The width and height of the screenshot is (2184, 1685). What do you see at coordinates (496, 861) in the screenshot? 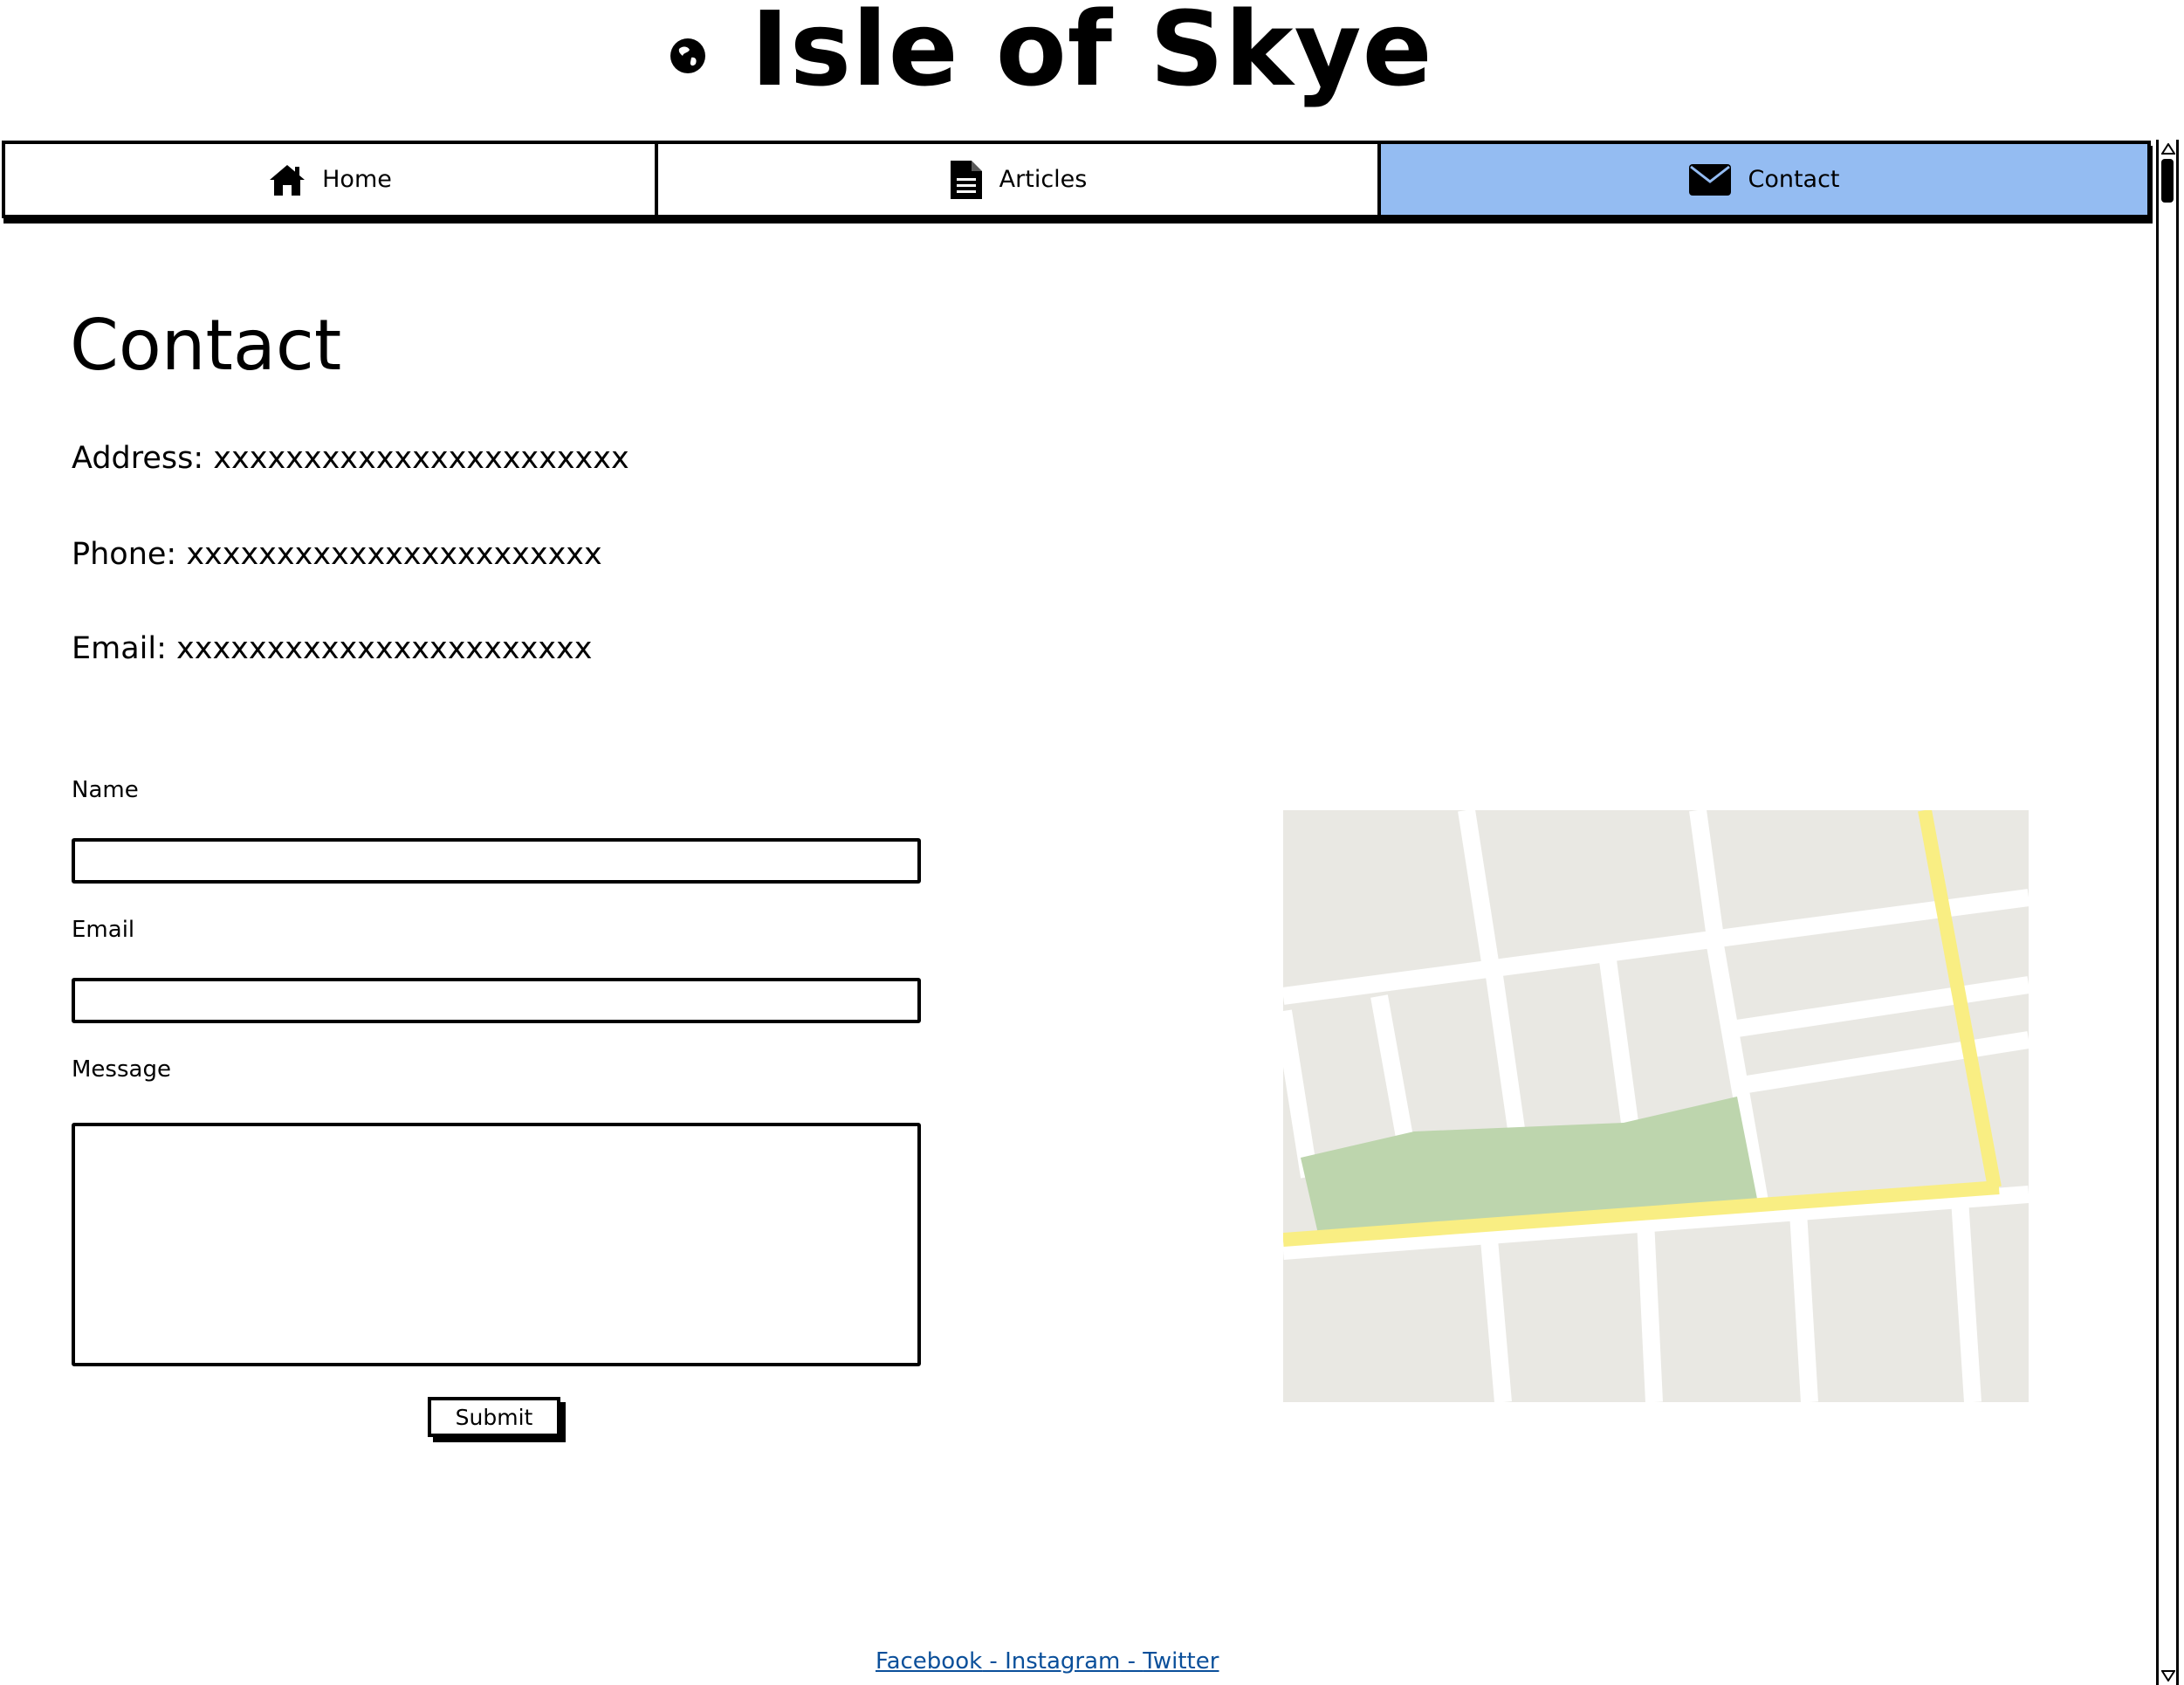
I see `name-input` at bounding box center [496, 861].